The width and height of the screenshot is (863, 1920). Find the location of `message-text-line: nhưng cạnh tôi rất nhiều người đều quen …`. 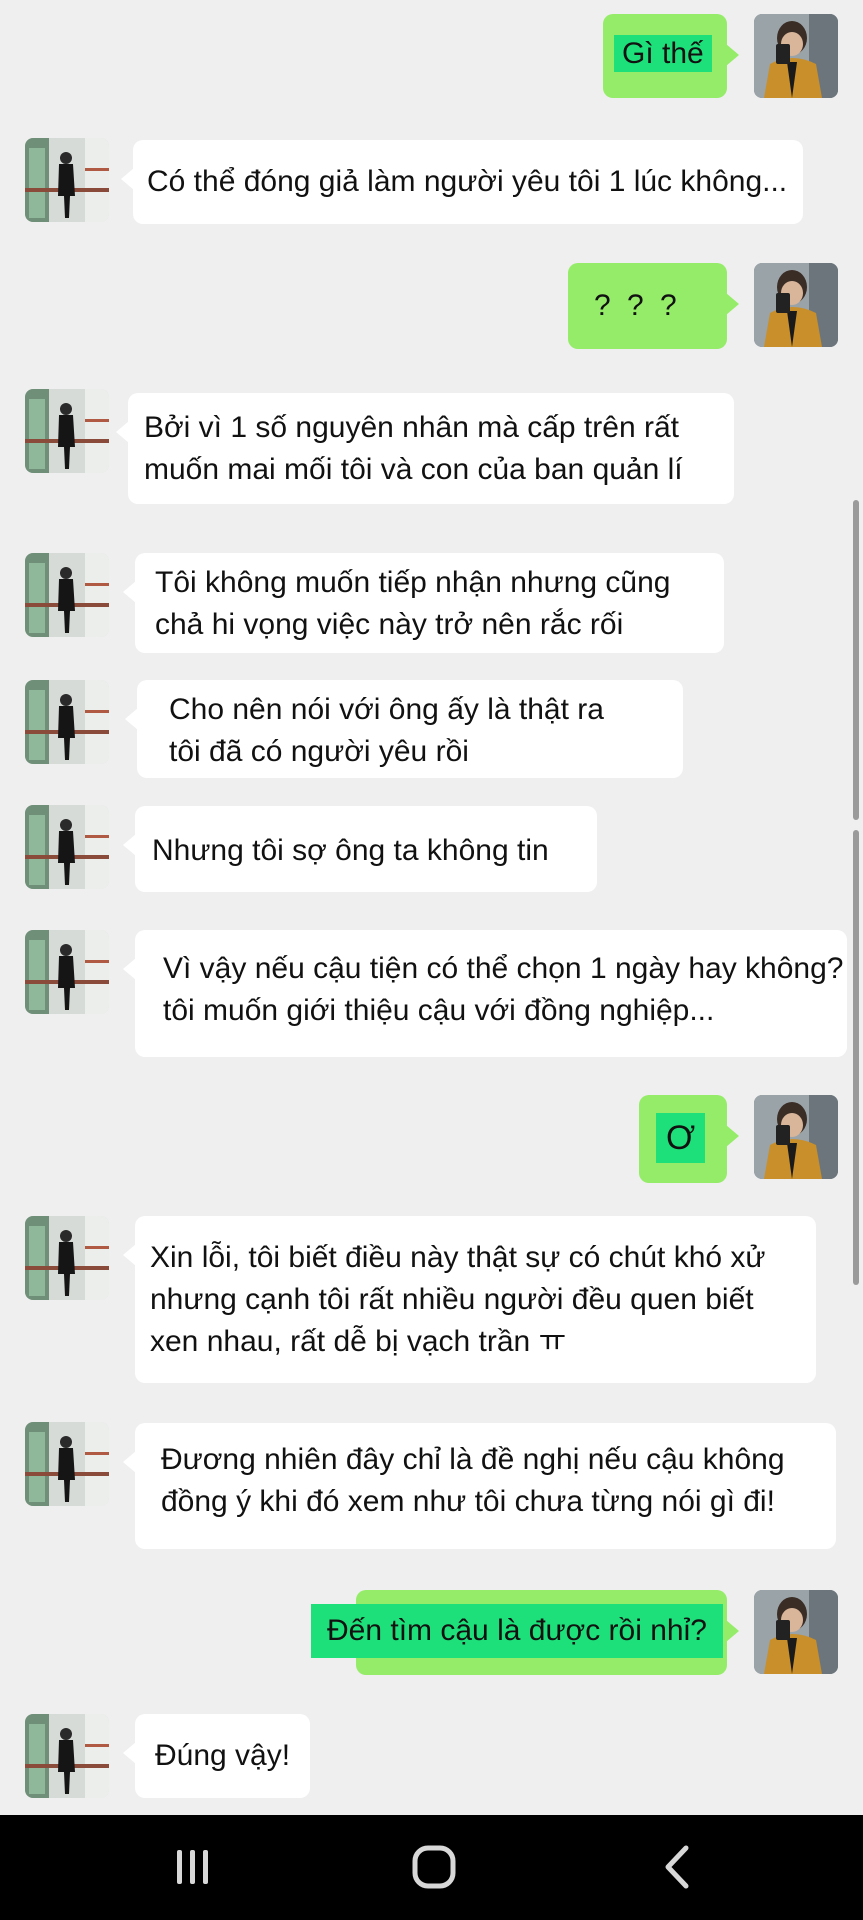

message-text-line: nhưng cạnh tôi rất nhiều người đều quen … is located at coordinates (452, 1299).